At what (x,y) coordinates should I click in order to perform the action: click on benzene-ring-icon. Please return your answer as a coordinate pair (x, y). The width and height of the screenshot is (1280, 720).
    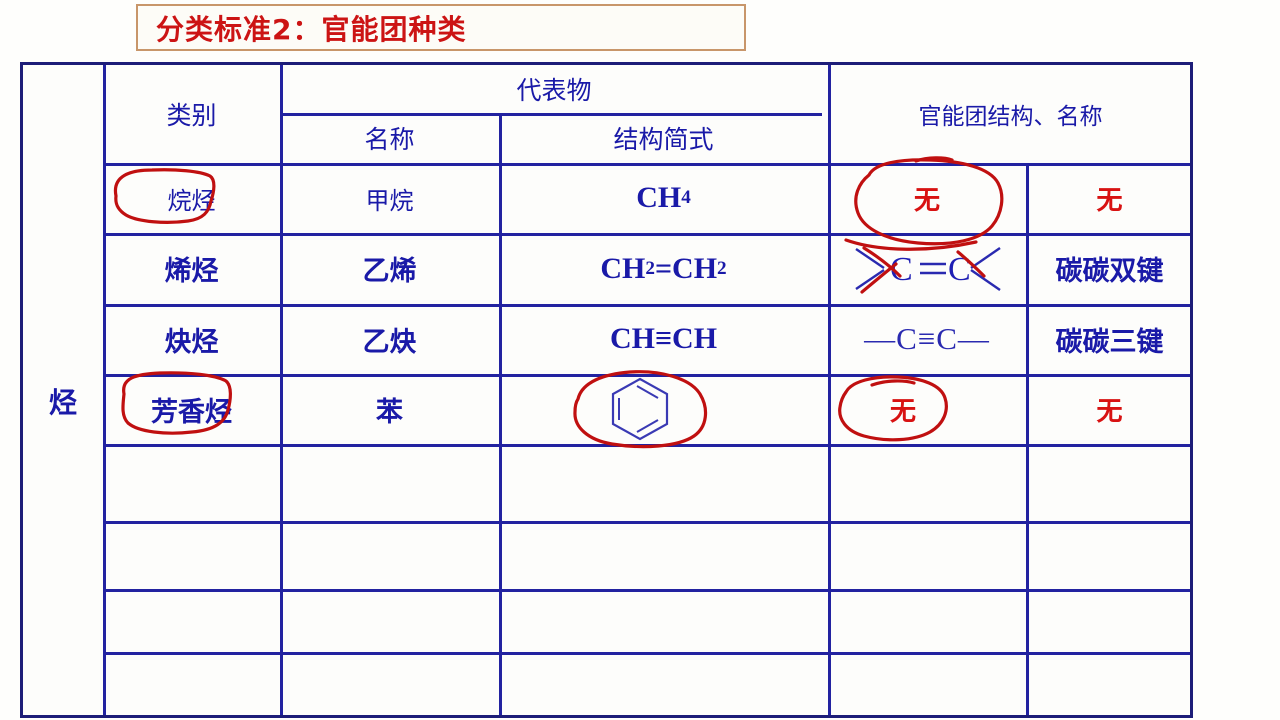
    Looking at the image, I should click on (640, 409).